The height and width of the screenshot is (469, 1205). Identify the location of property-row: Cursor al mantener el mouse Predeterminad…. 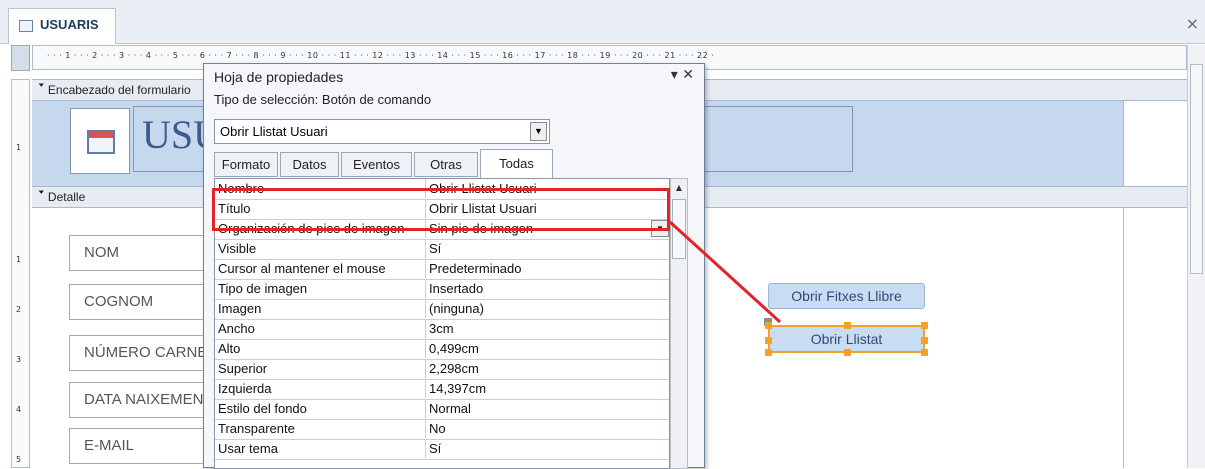
(442, 269).